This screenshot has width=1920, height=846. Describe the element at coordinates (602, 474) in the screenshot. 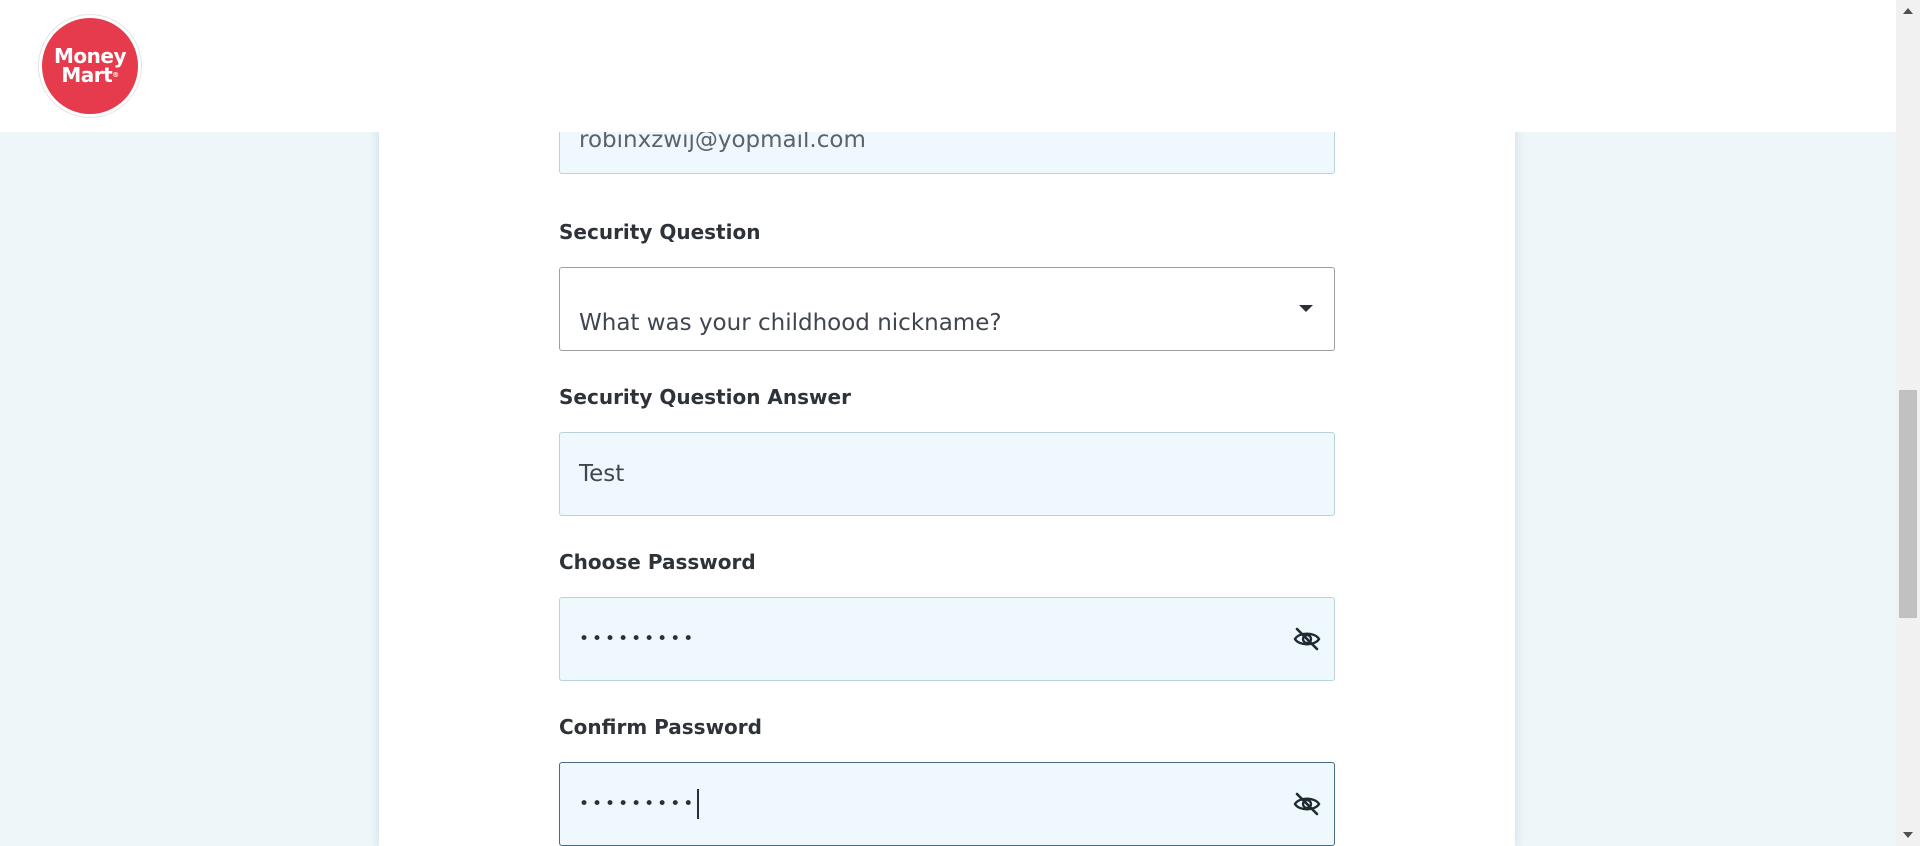

I see `security-answer-value: Test` at that location.